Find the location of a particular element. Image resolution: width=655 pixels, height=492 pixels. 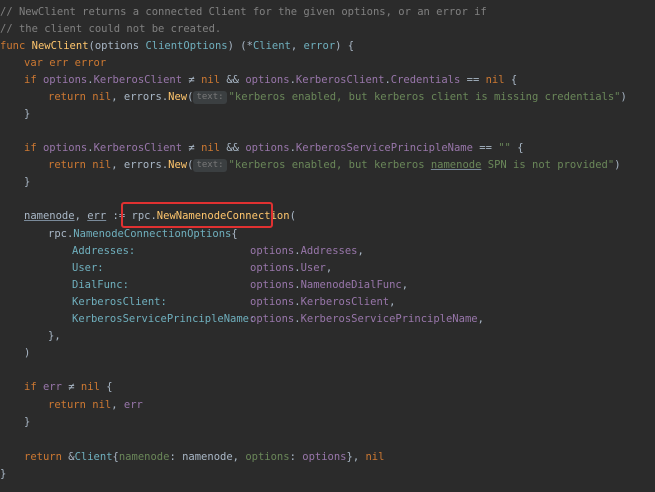

field: NamenodeDialFunc is located at coordinates (351, 285).